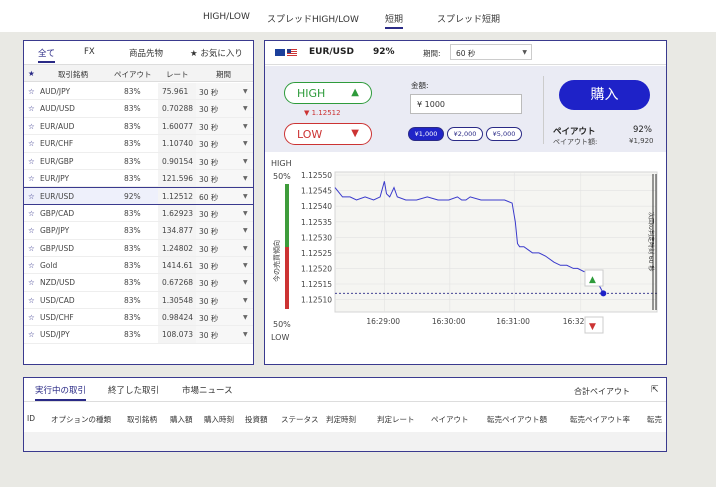 This screenshot has height=487, width=716. I want to click on tab-highlow: HIGH/LOW, so click(226, 17).